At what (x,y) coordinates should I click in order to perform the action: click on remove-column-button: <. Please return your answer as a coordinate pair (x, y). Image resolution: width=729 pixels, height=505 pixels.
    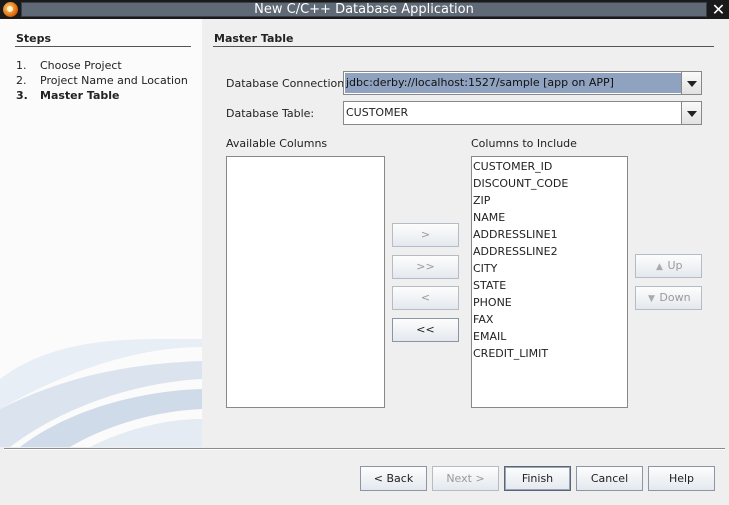
    Looking at the image, I should click on (425, 298).